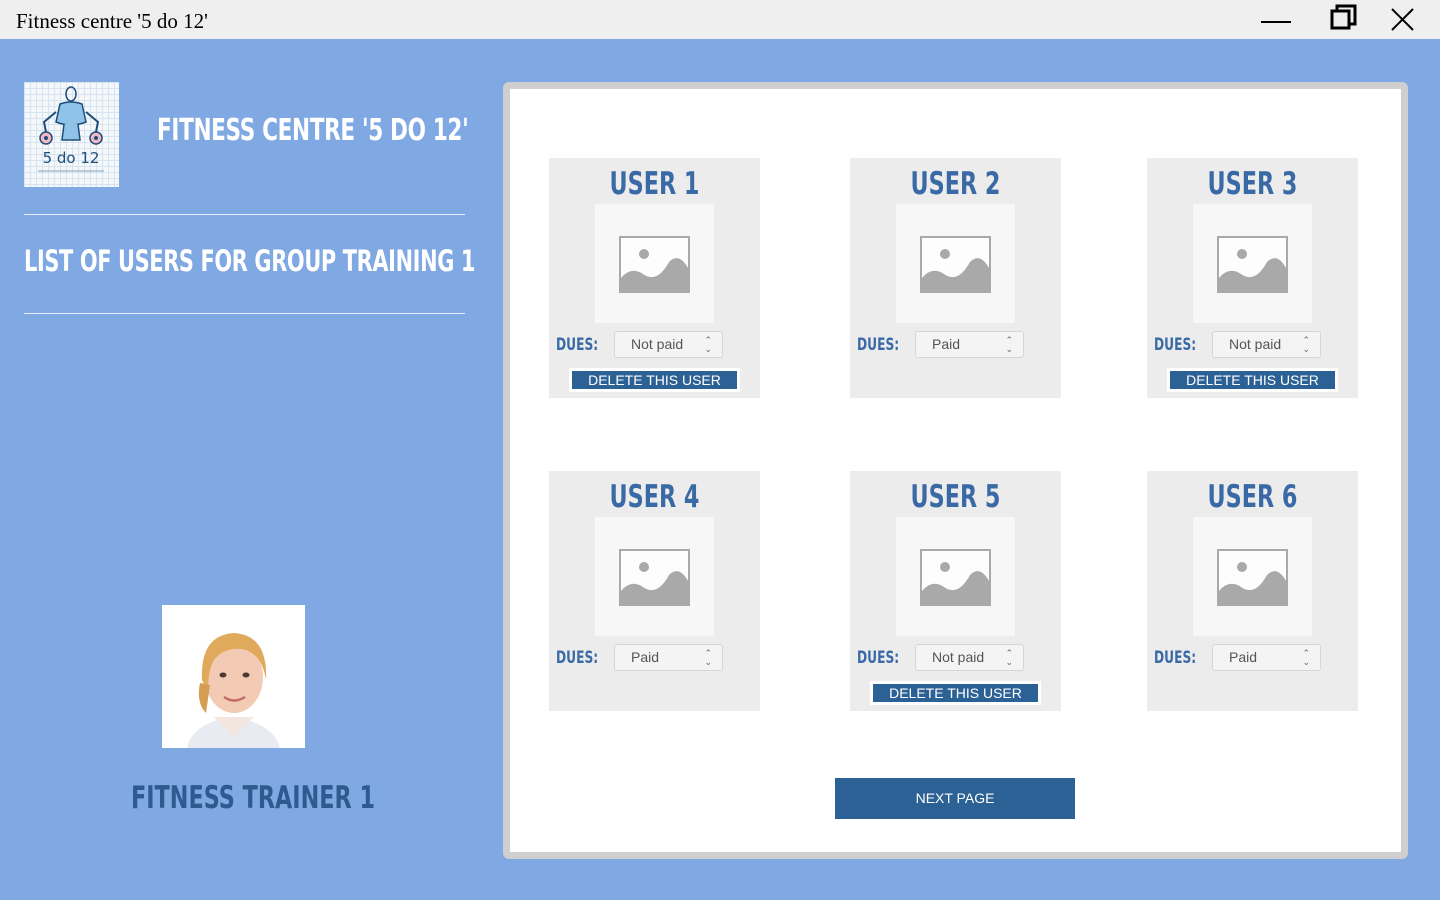 This screenshot has height=900, width=1440. I want to click on close-icon, so click(1403, 19).